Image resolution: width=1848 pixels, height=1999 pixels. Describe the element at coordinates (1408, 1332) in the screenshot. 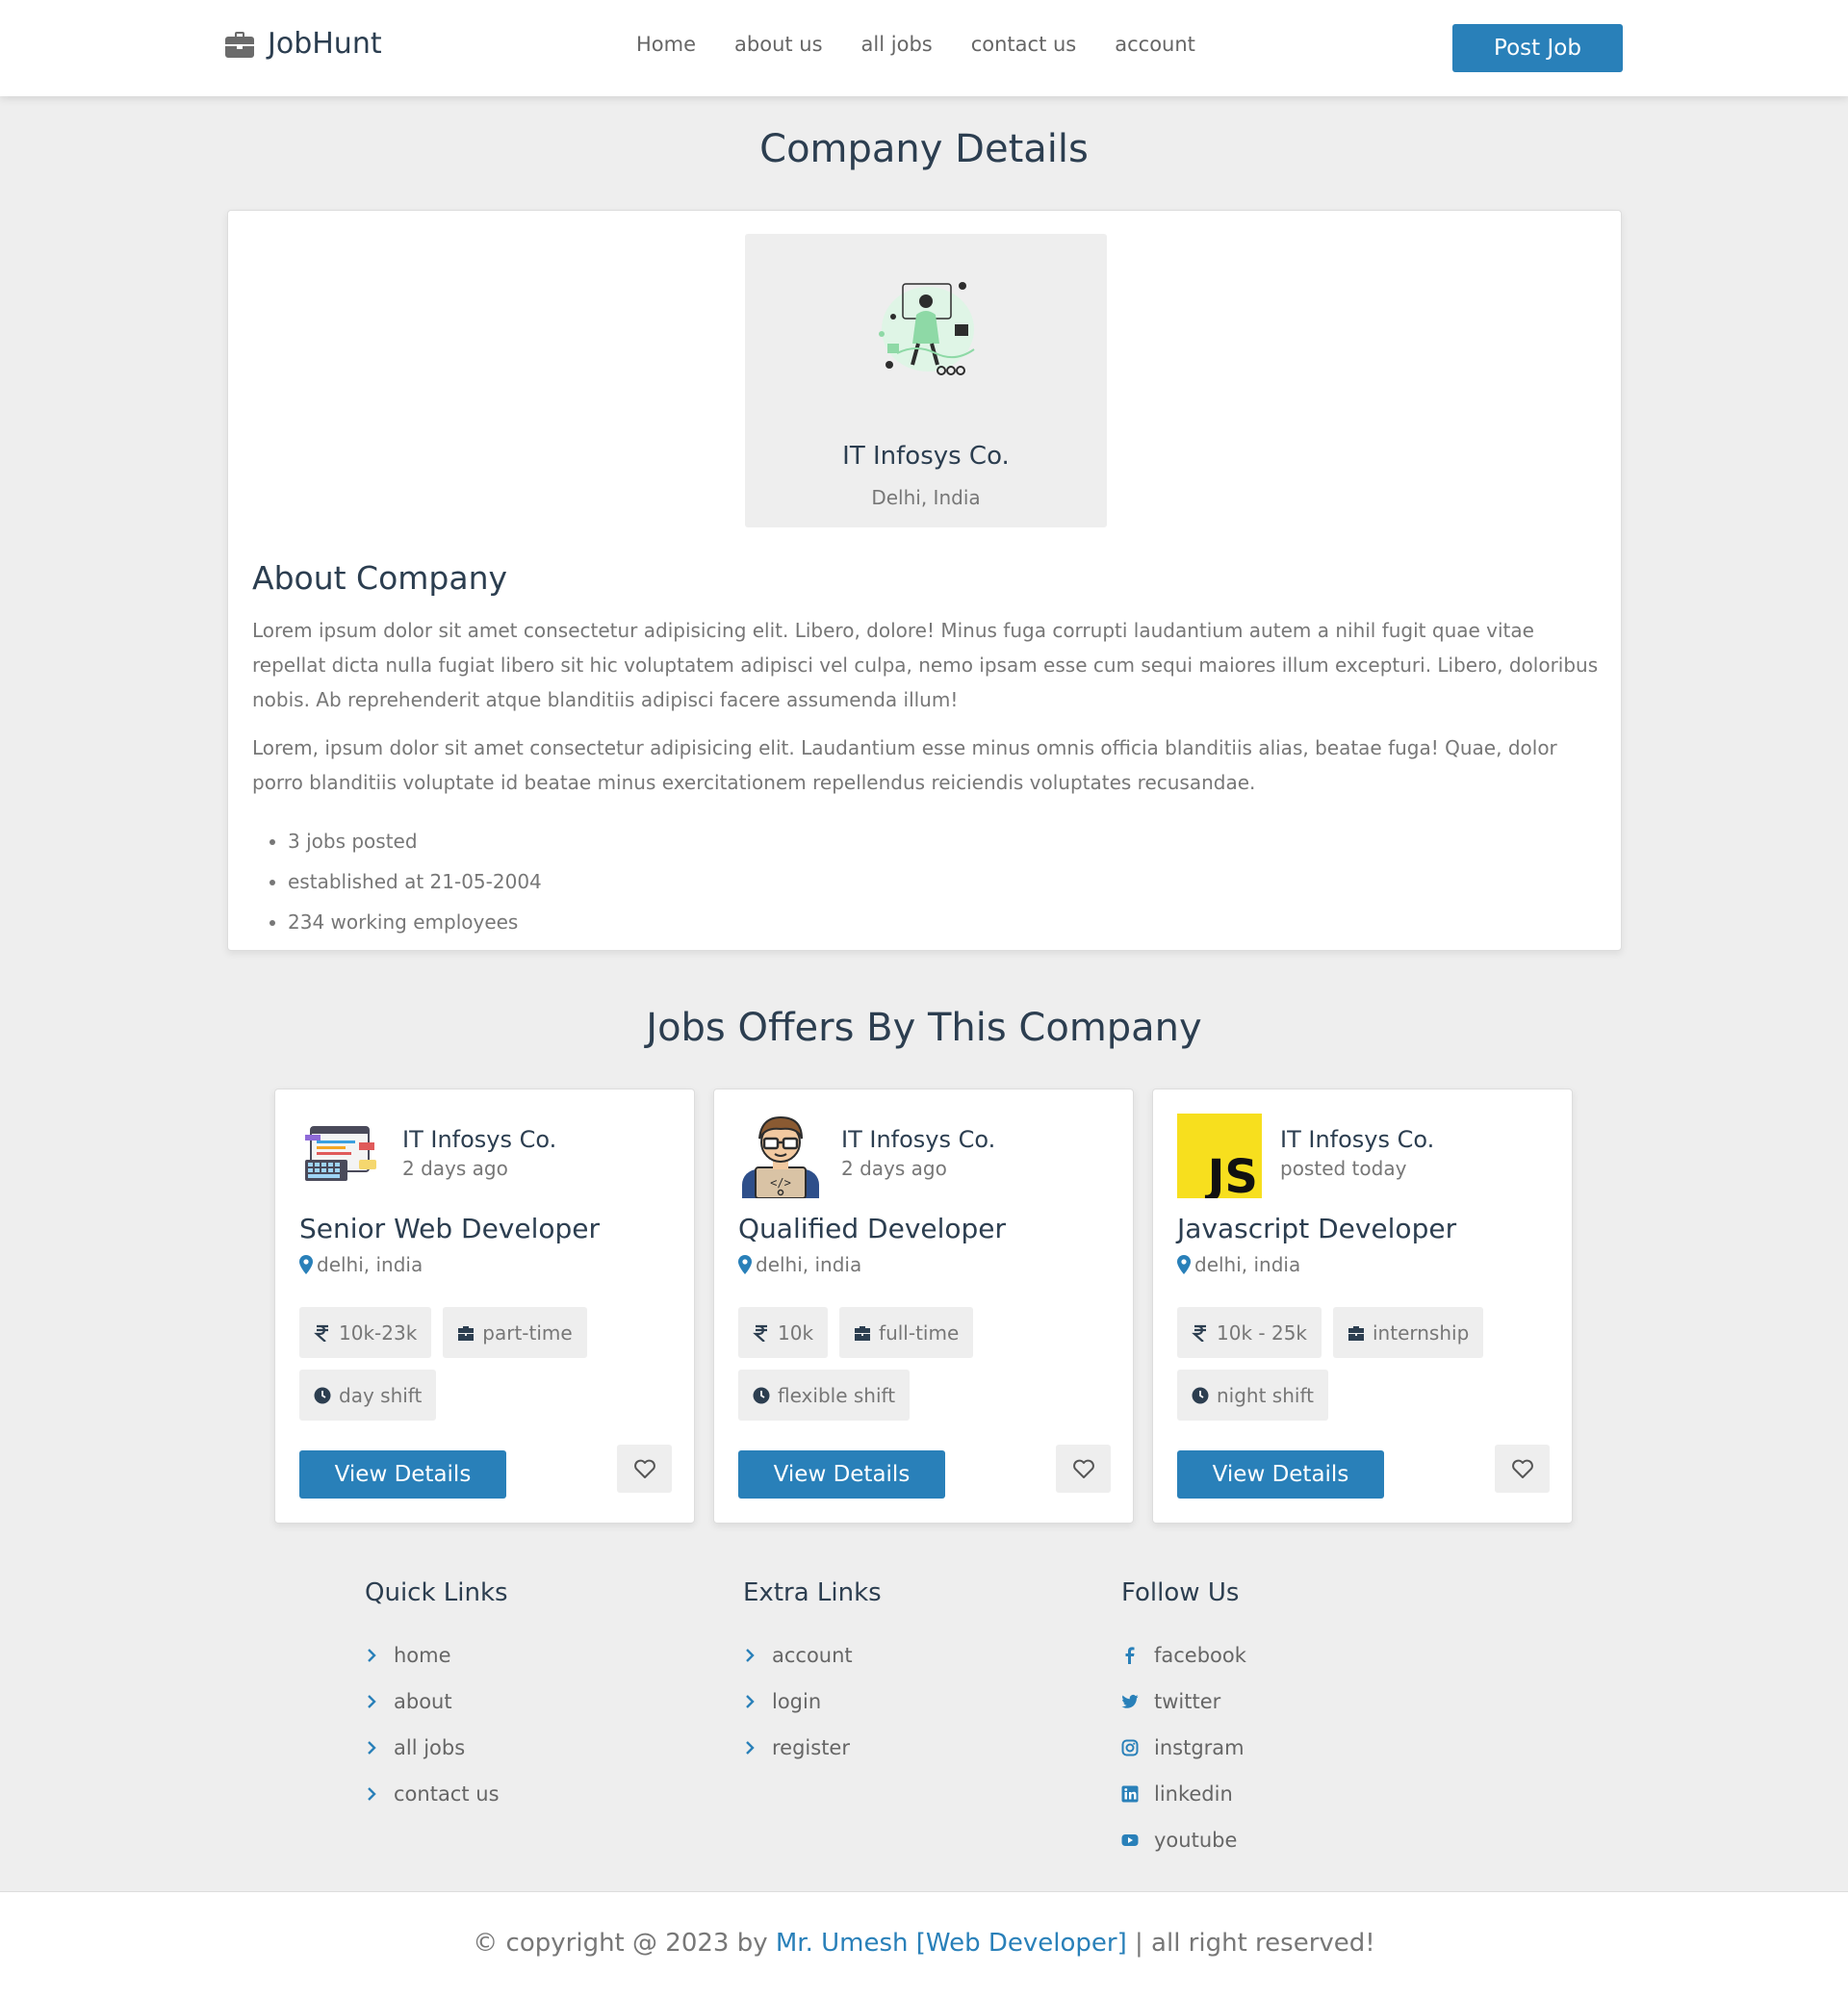

I see `job-type-tag: internship` at that location.